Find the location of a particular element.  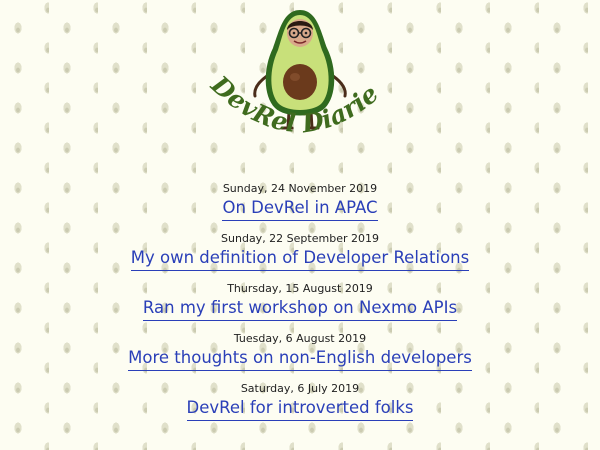

post-title-link: On DevRel in APAC is located at coordinates (300, 209).